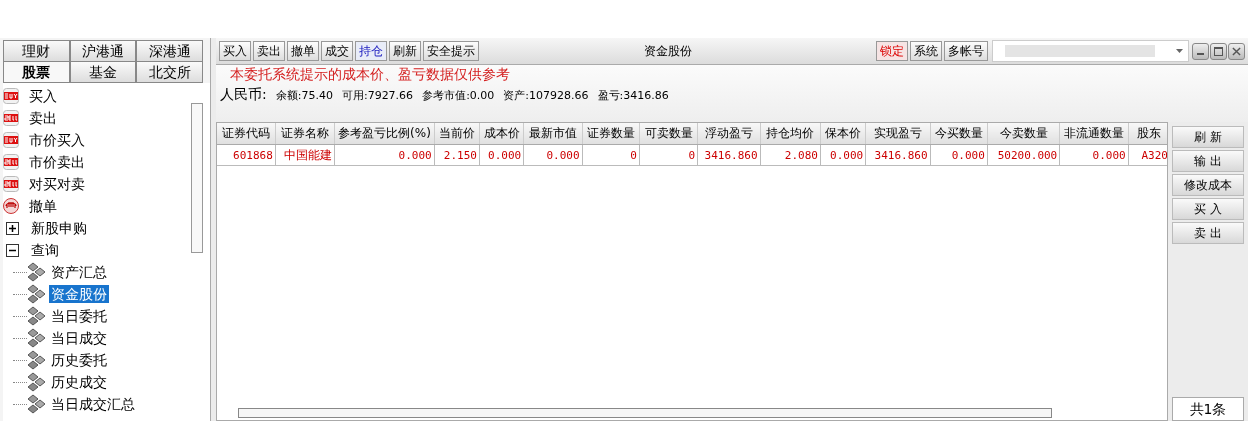 The width and height of the screenshot is (1248, 421). What do you see at coordinates (235, 51) in the screenshot?
I see `toolbar-button: 买入` at bounding box center [235, 51].